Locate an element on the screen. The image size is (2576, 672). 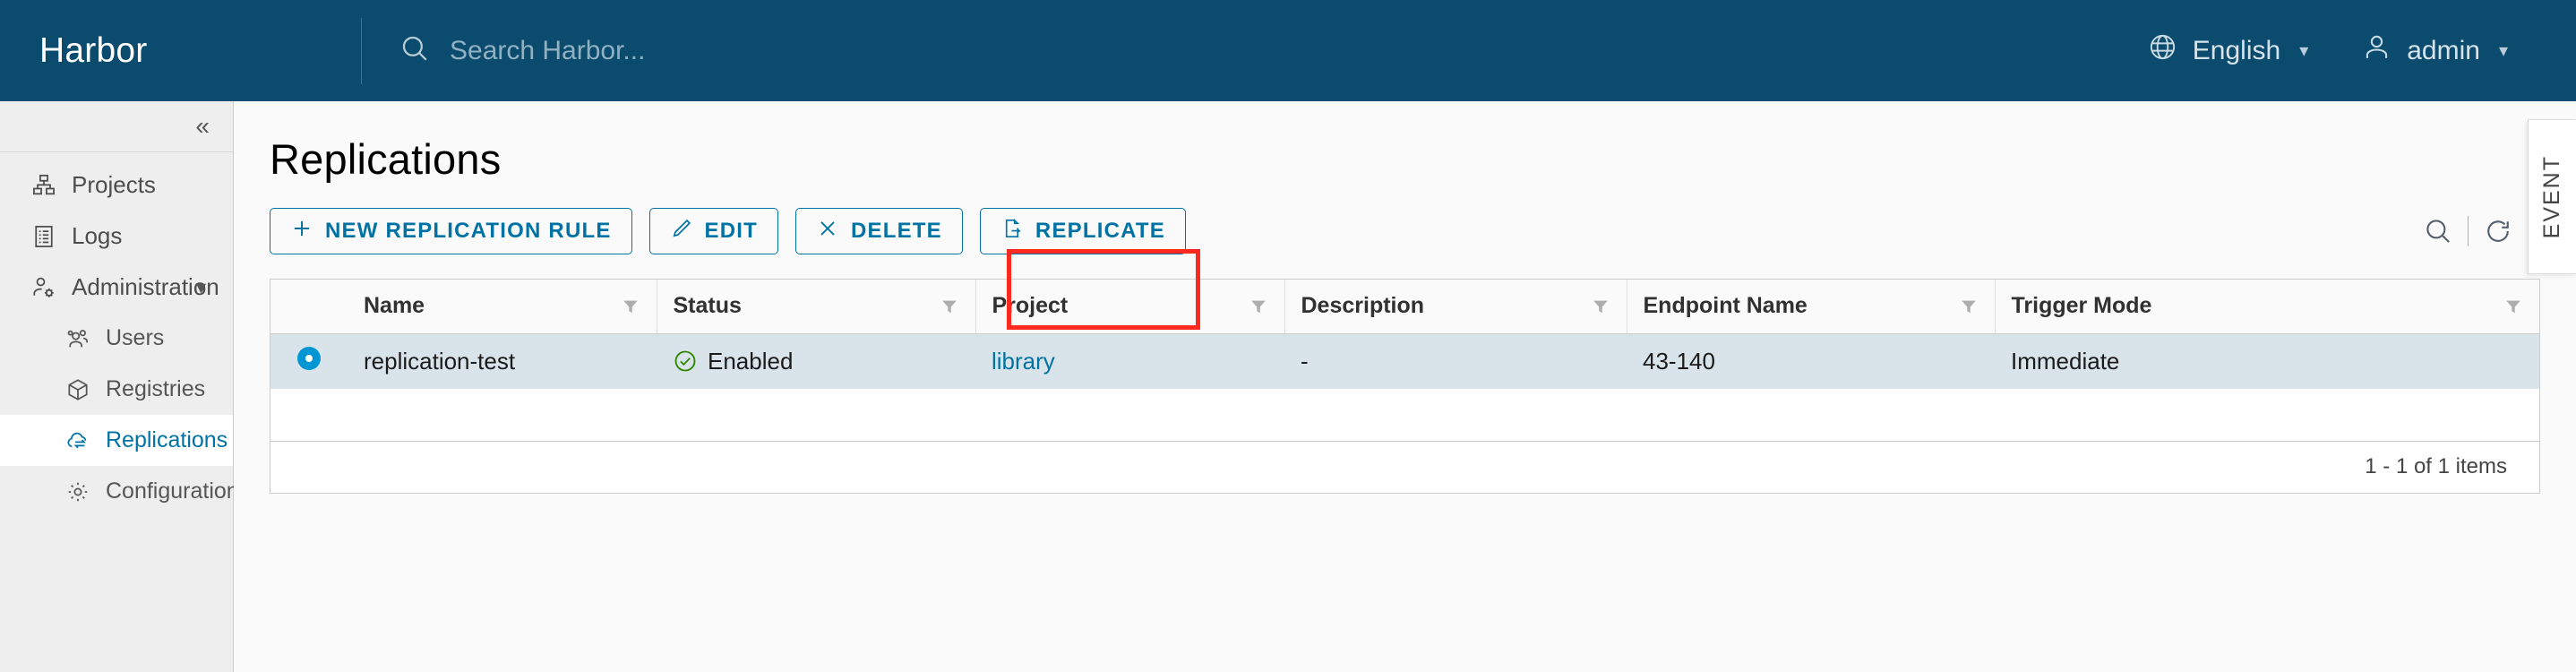
cell-project: library is located at coordinates (1129, 361).